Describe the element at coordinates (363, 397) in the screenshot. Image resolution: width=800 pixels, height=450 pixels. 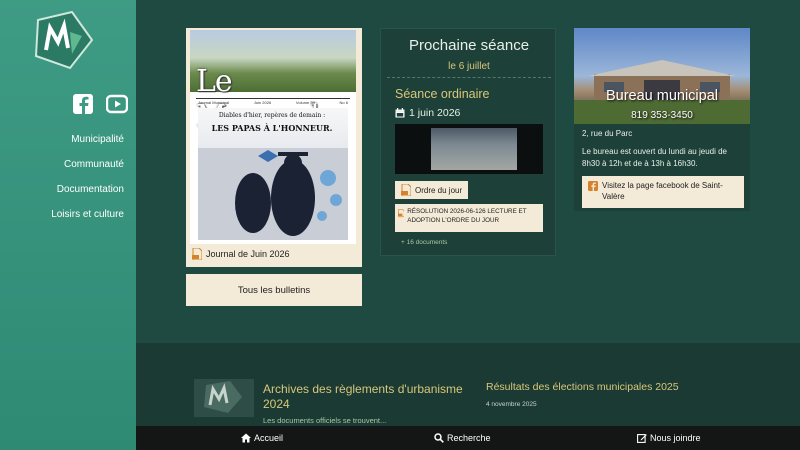
I see `news-title-urbanisme: Archives des règlements d'urbanisme 2024` at that location.